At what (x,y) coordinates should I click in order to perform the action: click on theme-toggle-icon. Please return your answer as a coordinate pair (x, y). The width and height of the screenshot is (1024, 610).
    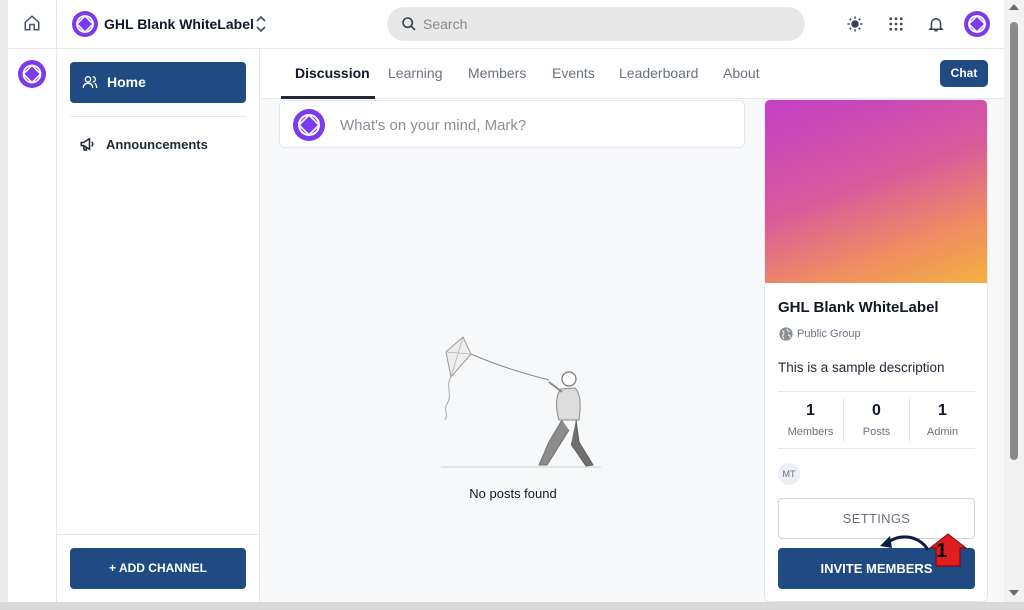
    Looking at the image, I should click on (855, 24).